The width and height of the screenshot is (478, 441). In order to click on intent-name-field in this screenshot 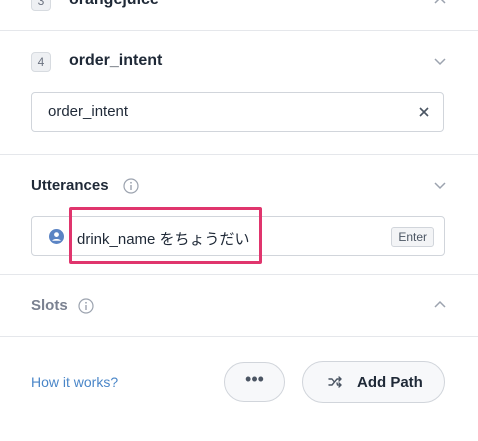, I will do `click(237, 112)`.